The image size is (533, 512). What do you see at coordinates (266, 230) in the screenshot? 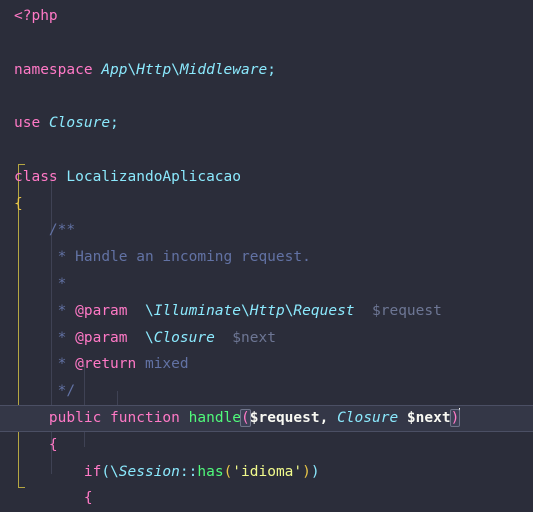
I see `code-line-9: /**` at bounding box center [266, 230].